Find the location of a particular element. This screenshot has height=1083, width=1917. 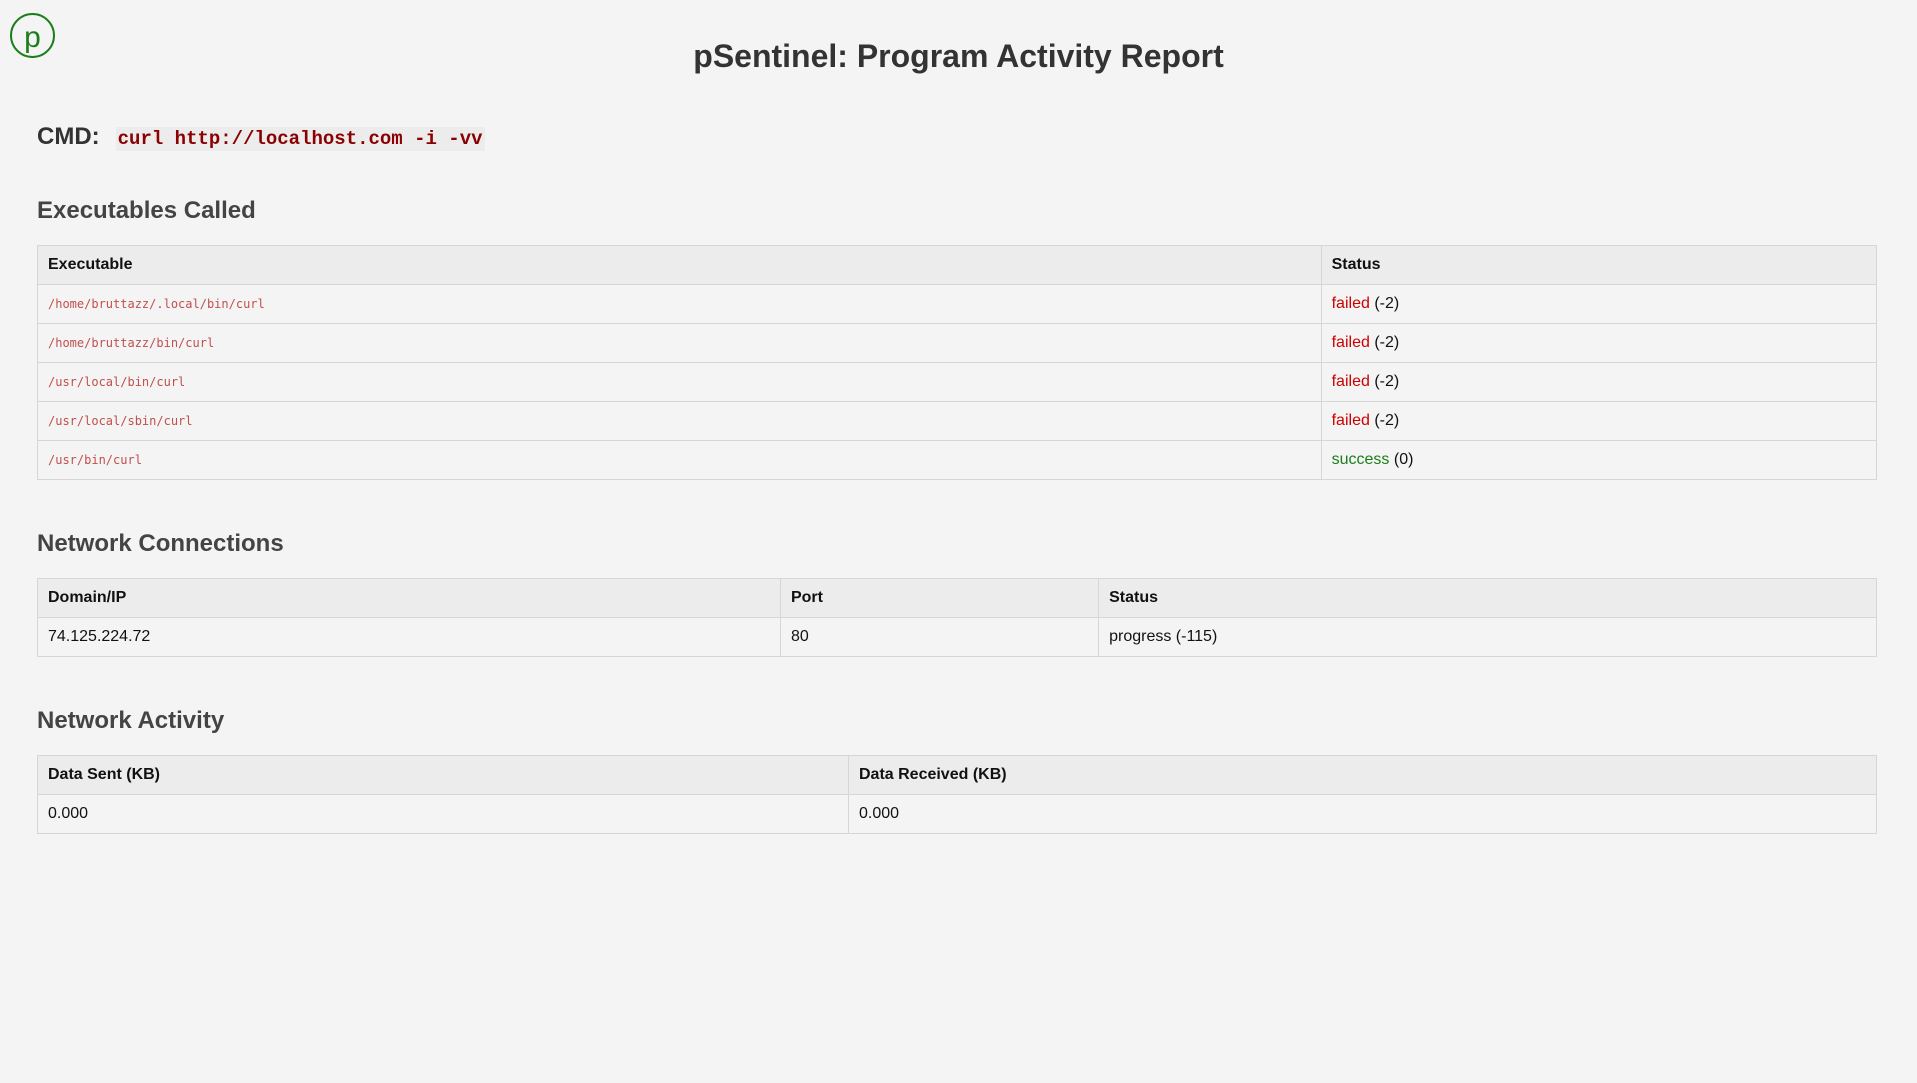

network-connections-heading: Network Connections is located at coordinates (160, 543).